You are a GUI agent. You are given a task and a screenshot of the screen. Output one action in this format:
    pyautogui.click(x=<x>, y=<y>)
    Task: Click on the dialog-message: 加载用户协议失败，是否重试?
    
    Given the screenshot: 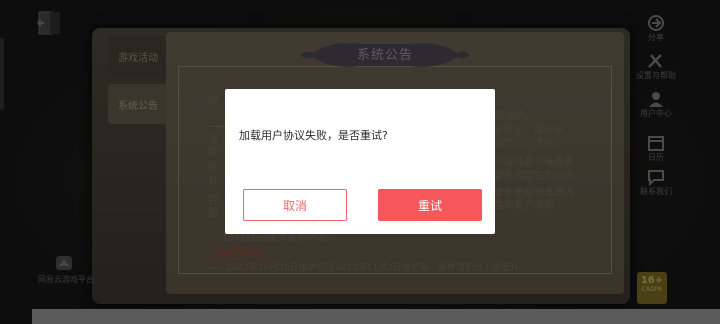 What is the action you would take?
    pyautogui.click(x=313, y=135)
    